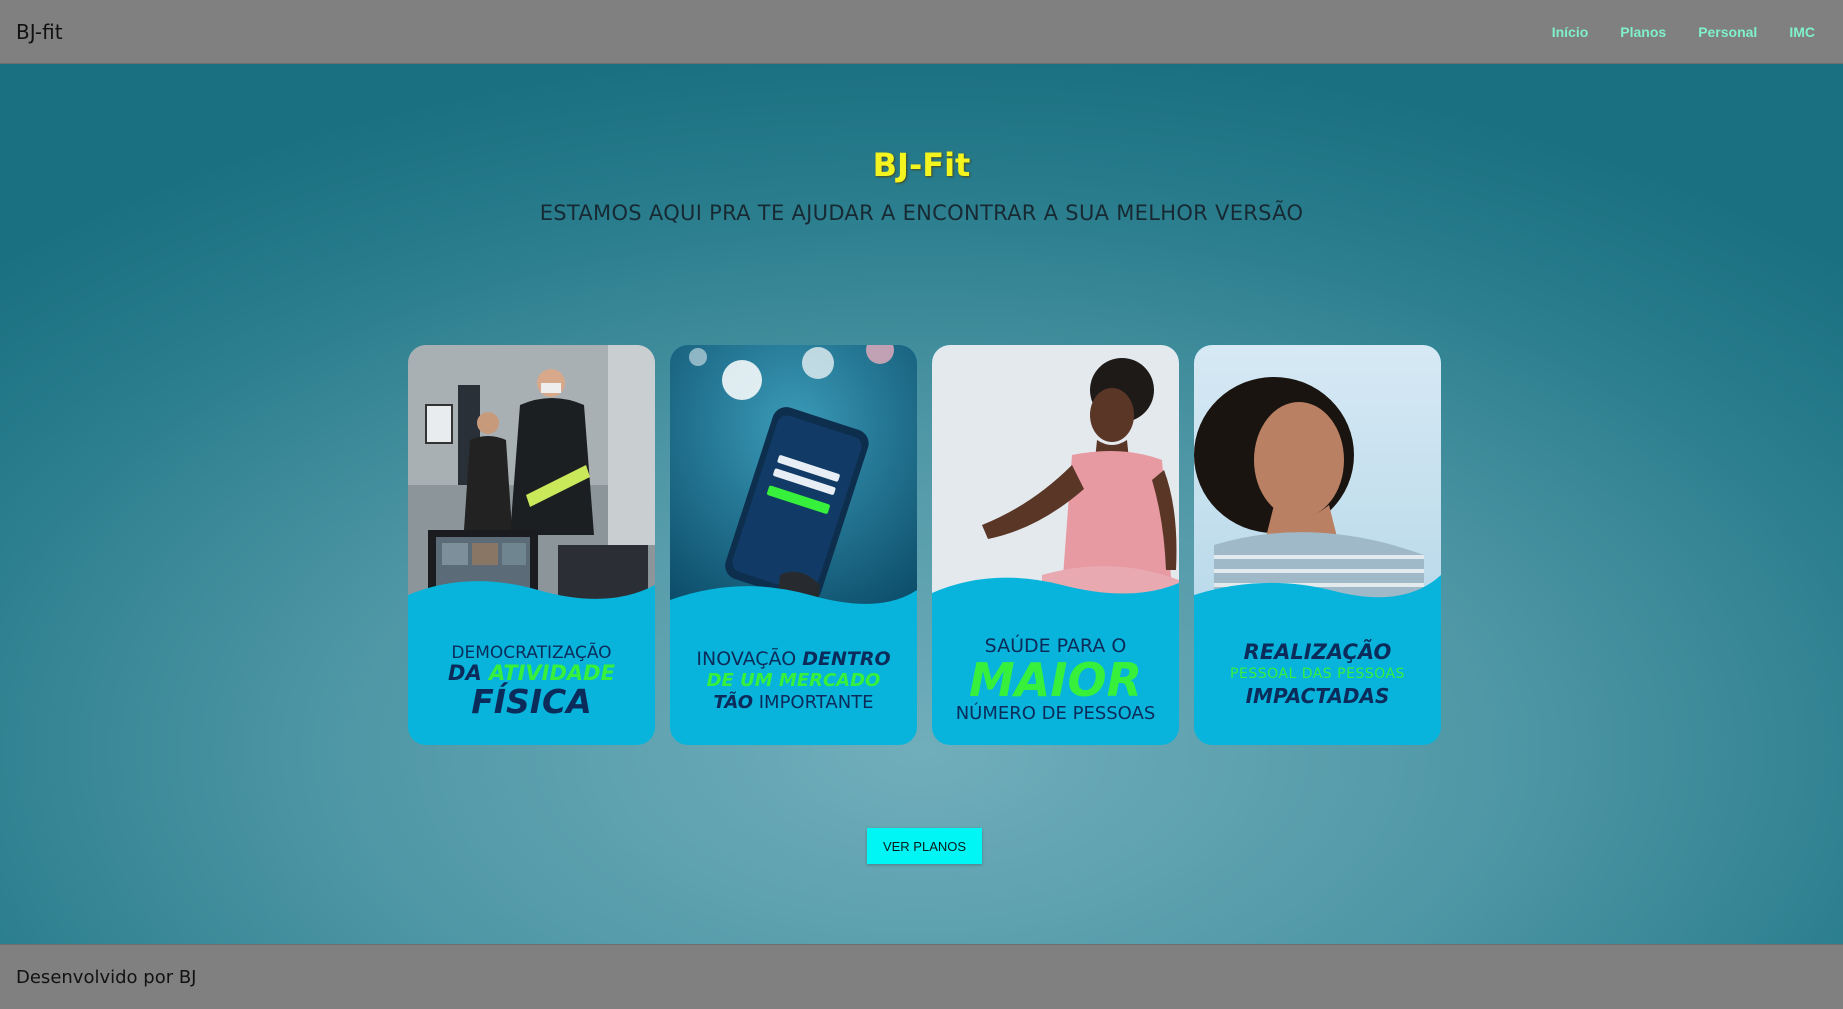 This screenshot has width=1843, height=1009. Describe the element at coordinates (39, 32) in the screenshot. I see `brand-logo-text: BJ-fit` at that location.